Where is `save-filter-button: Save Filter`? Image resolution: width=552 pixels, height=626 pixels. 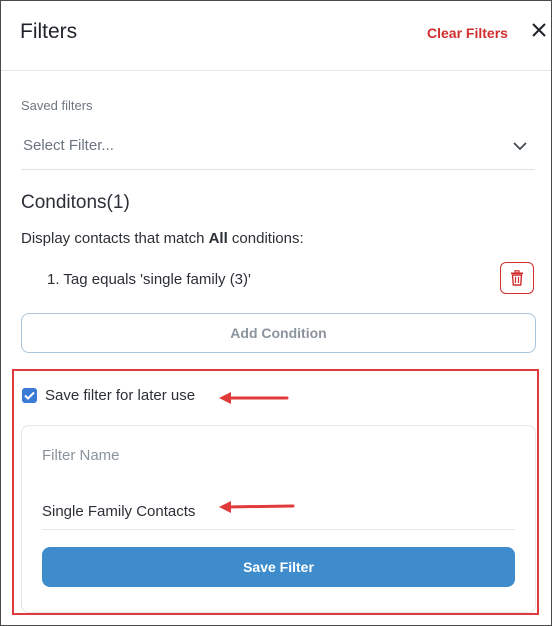 save-filter-button: Save Filter is located at coordinates (278, 567).